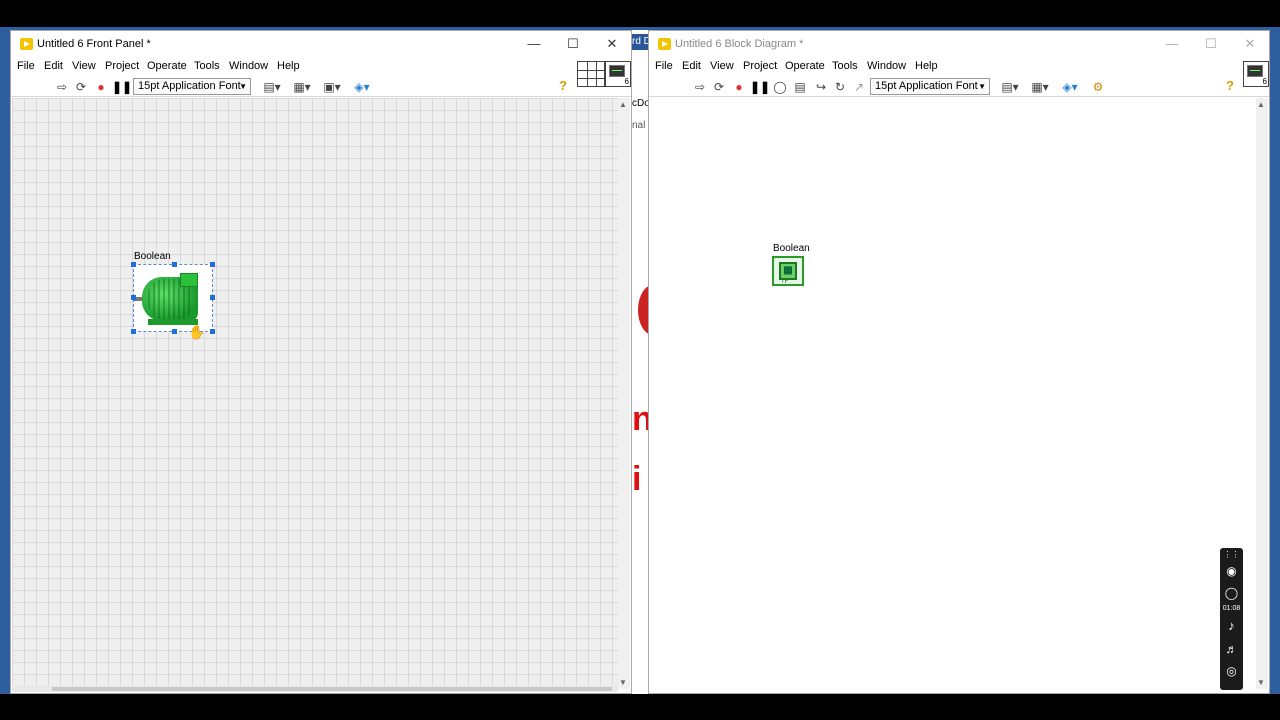  I want to click on screen-recorder-panel: ⋮⋮ ◉ ◯ 01:08 ♪ ♬ ◎, so click(1231, 619).